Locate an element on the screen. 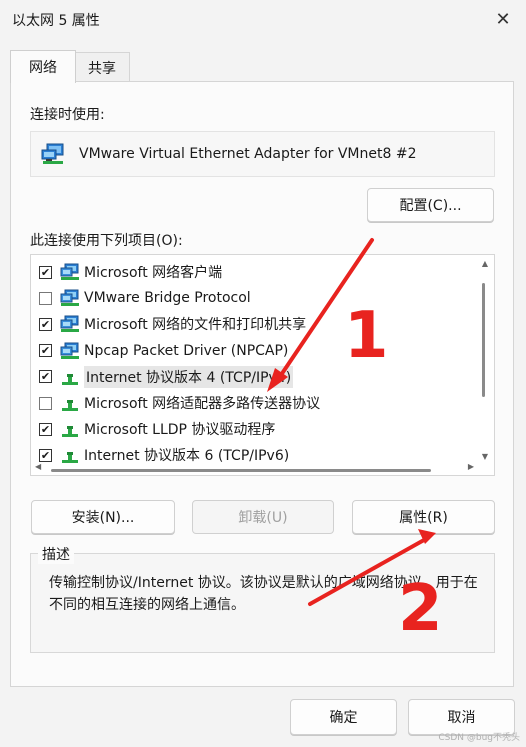  tab-network-label: 网络 is located at coordinates (43, 68).